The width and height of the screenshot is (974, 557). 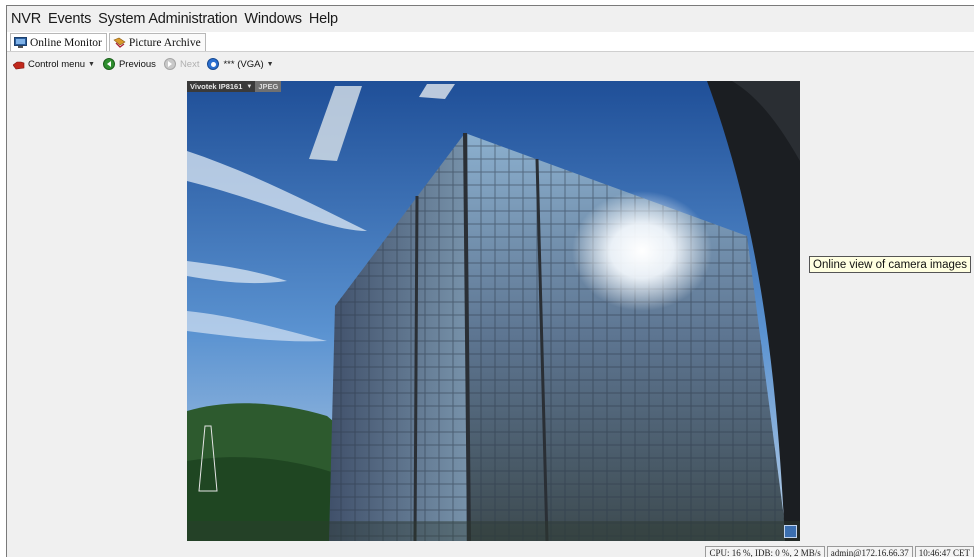 I want to click on stream-format-badge: JPEG, so click(x=268, y=86).